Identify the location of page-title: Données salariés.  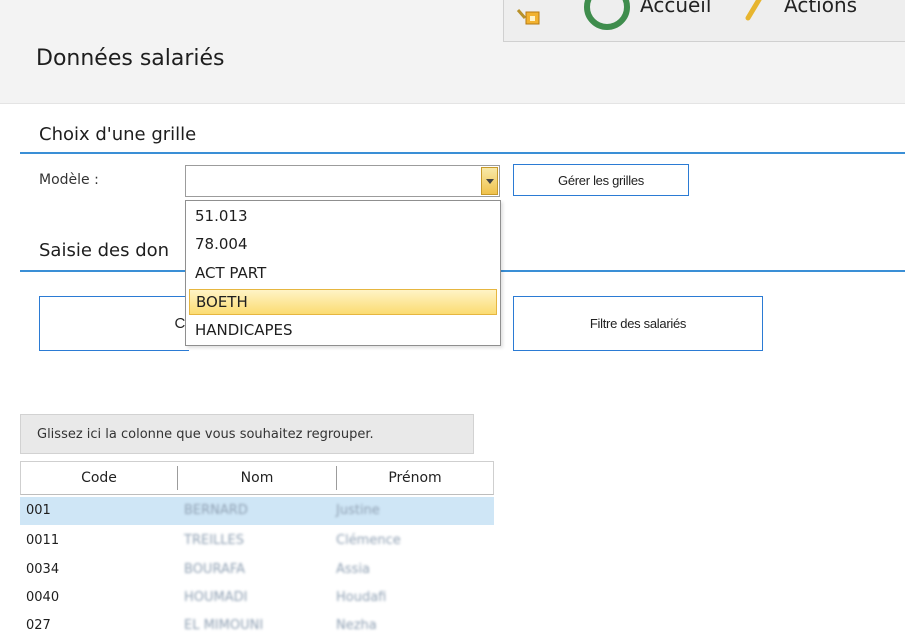
(130, 58).